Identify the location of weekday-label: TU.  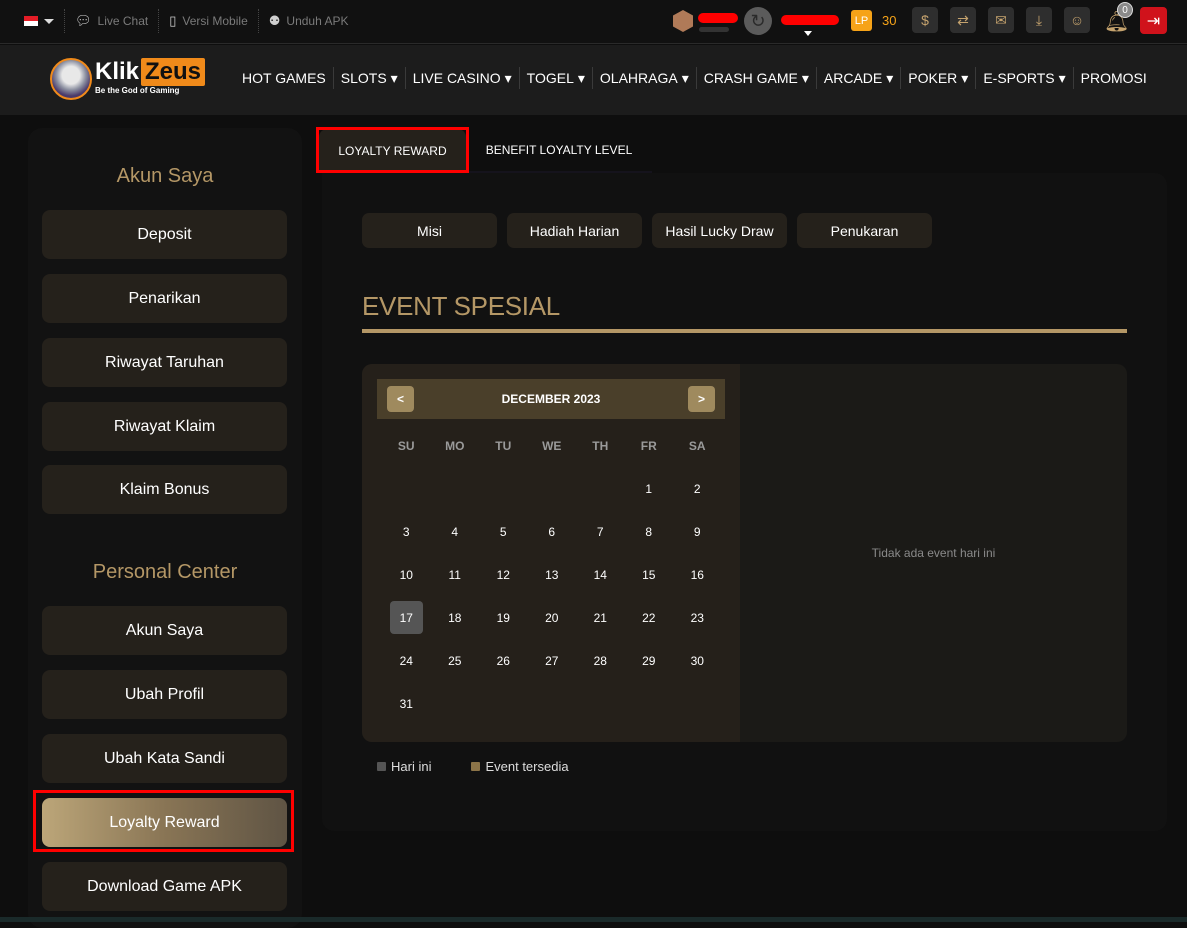
(503, 445).